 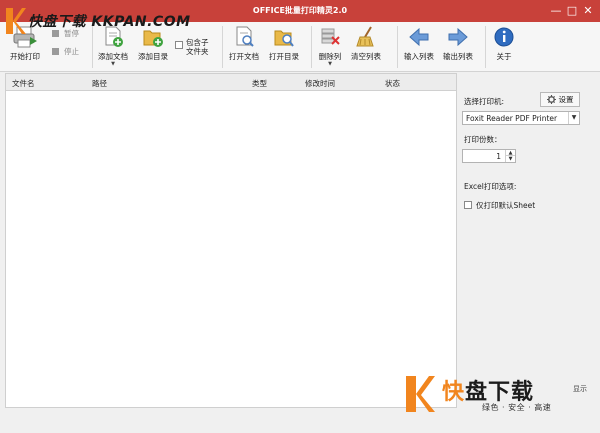 What do you see at coordinates (179, 45) in the screenshot?
I see `include-subfolders-checkbox` at bounding box center [179, 45].